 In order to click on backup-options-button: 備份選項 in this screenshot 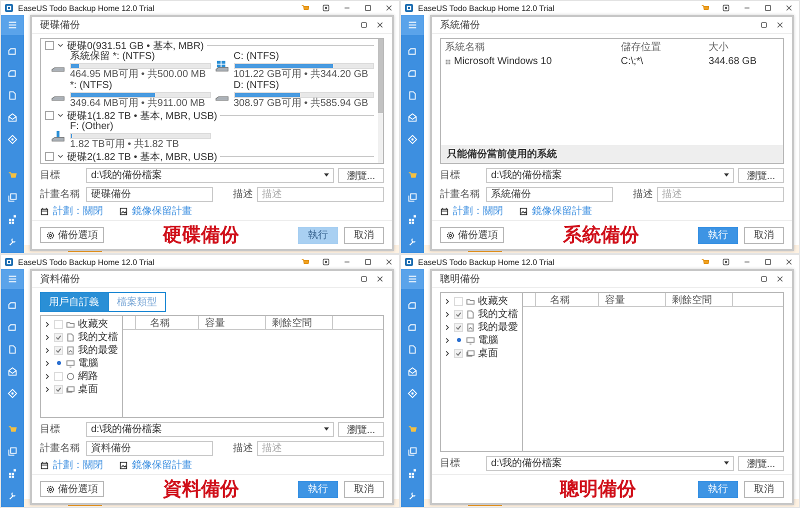, I will do `click(72, 235)`.